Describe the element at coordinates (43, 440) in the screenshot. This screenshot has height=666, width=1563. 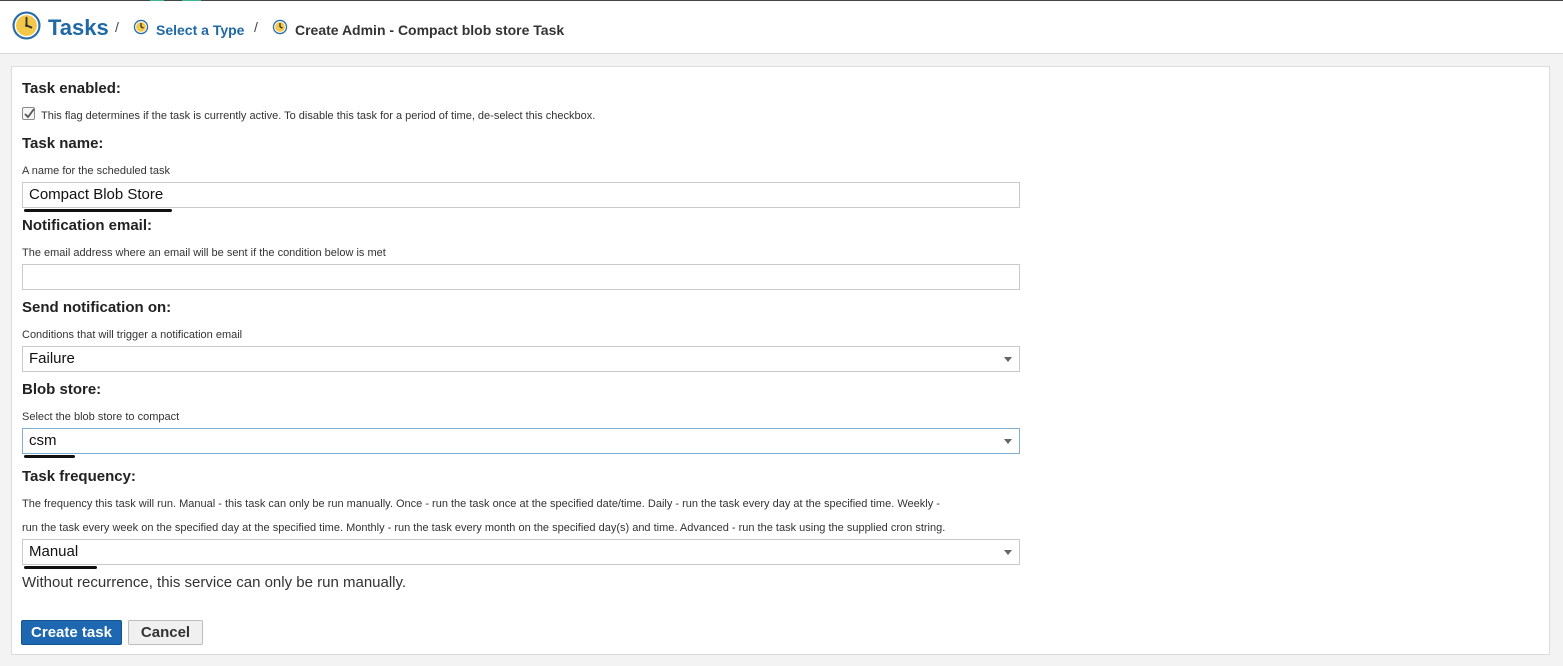
I see `blob-store-value: csm` at that location.